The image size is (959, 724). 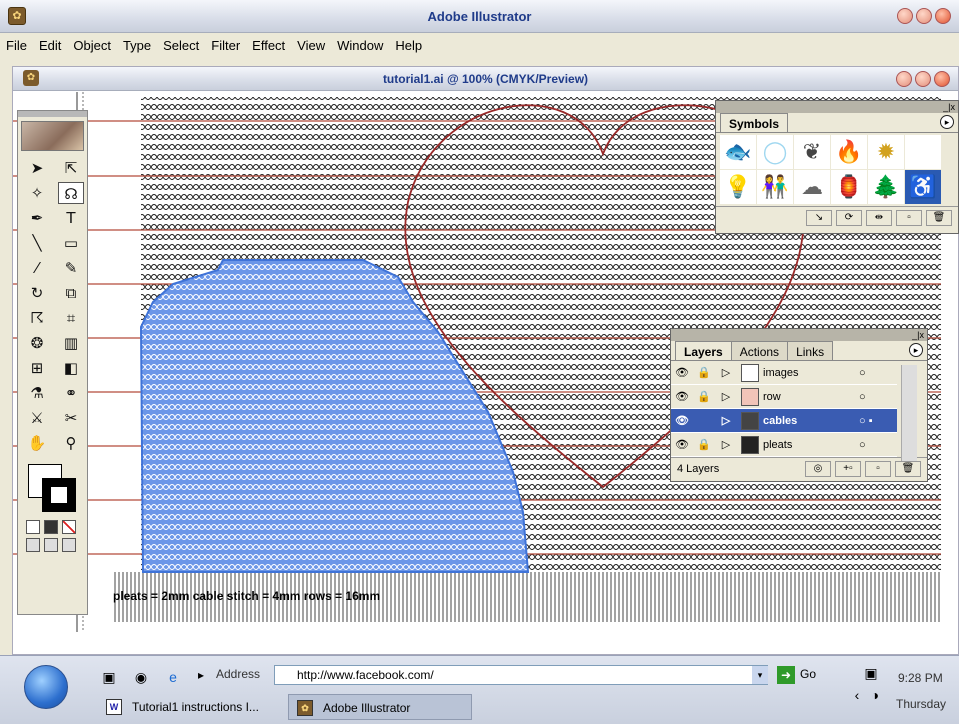 I want to click on cloud-icon: ☁, so click(x=812, y=187).